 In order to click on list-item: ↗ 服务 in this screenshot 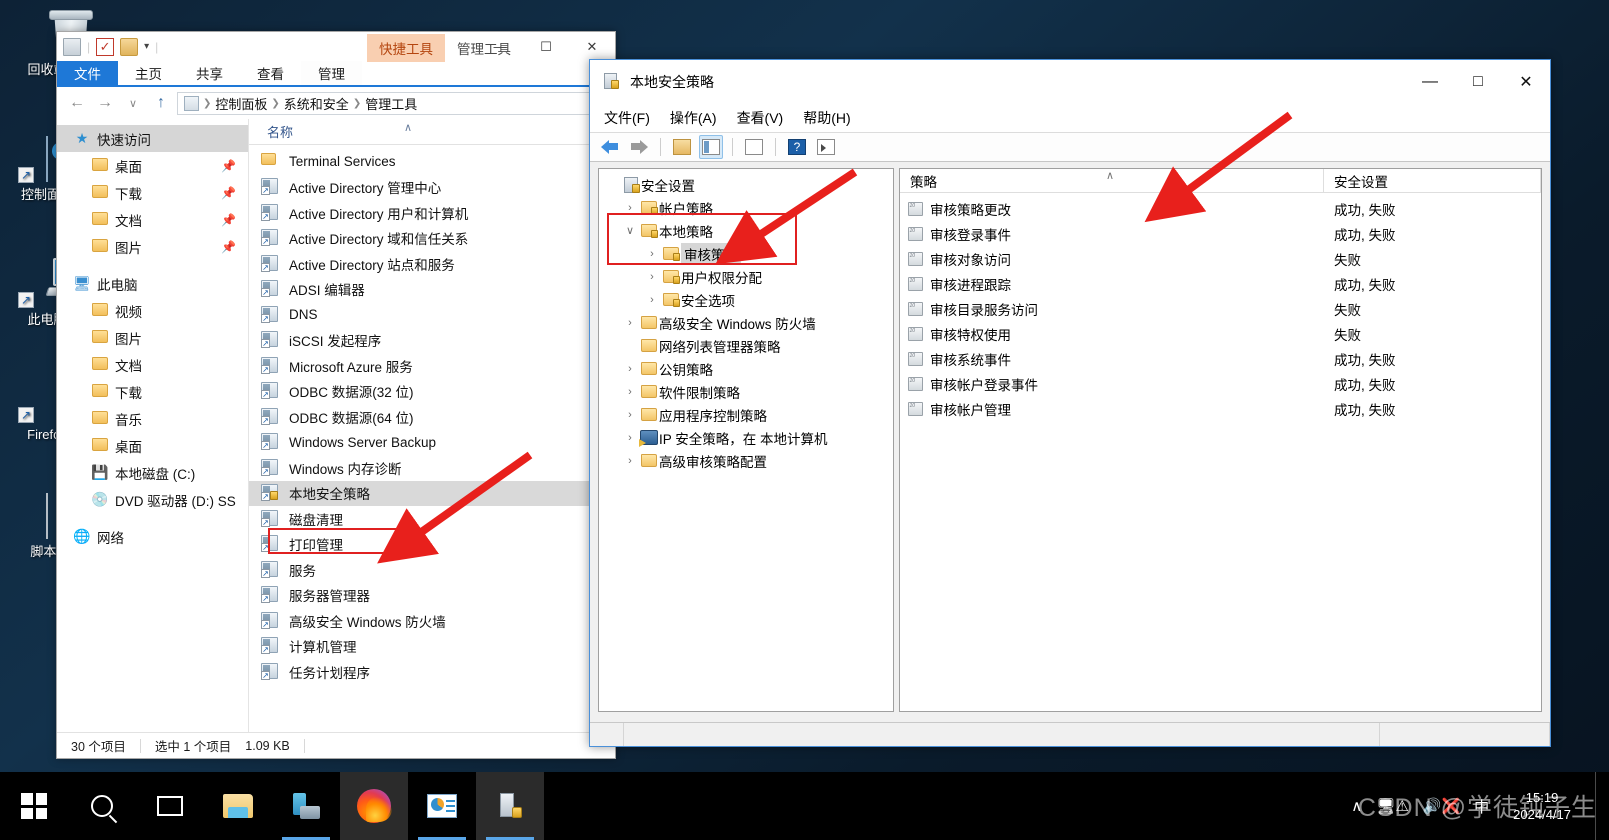, I will do `click(432, 570)`.